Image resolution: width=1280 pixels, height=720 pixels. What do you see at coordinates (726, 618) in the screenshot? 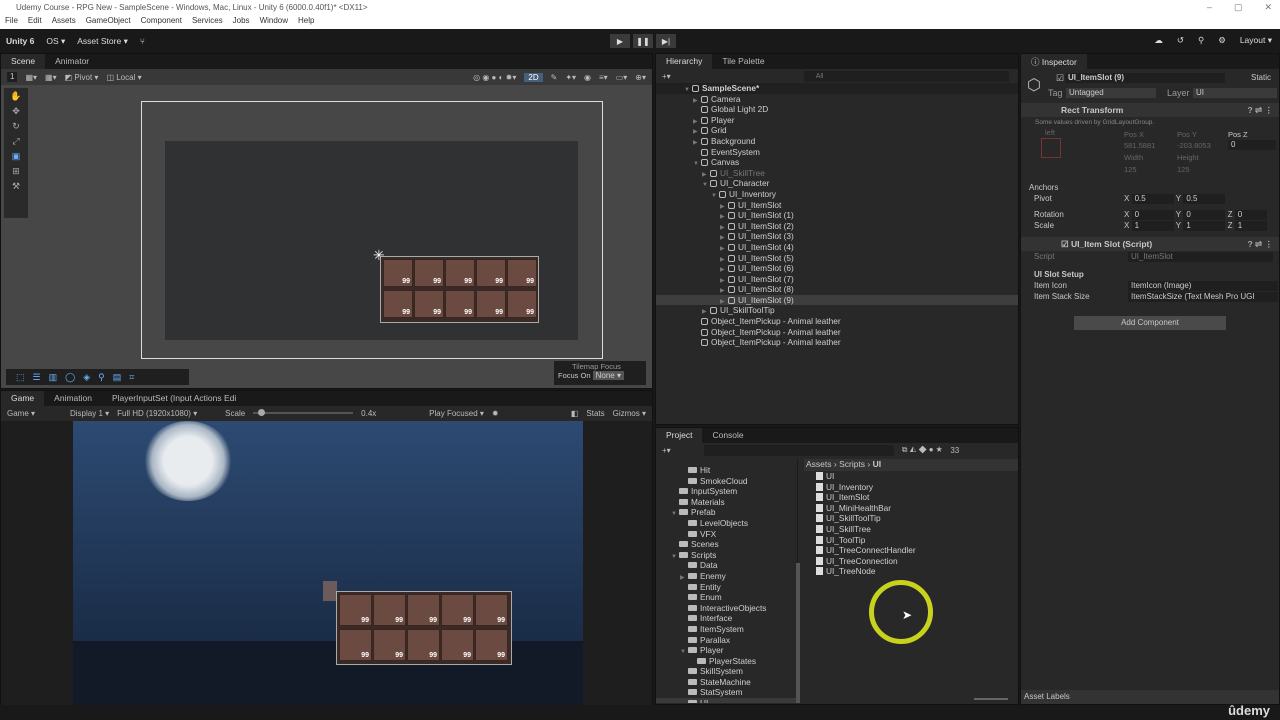
I see `folder-item: Interface` at bounding box center [726, 618].